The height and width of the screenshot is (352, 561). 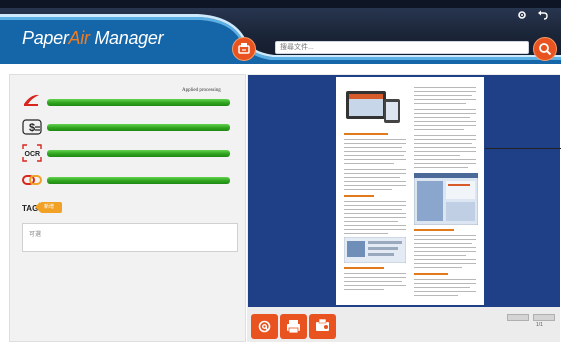 I want to click on next-page-button, so click(x=544, y=317).